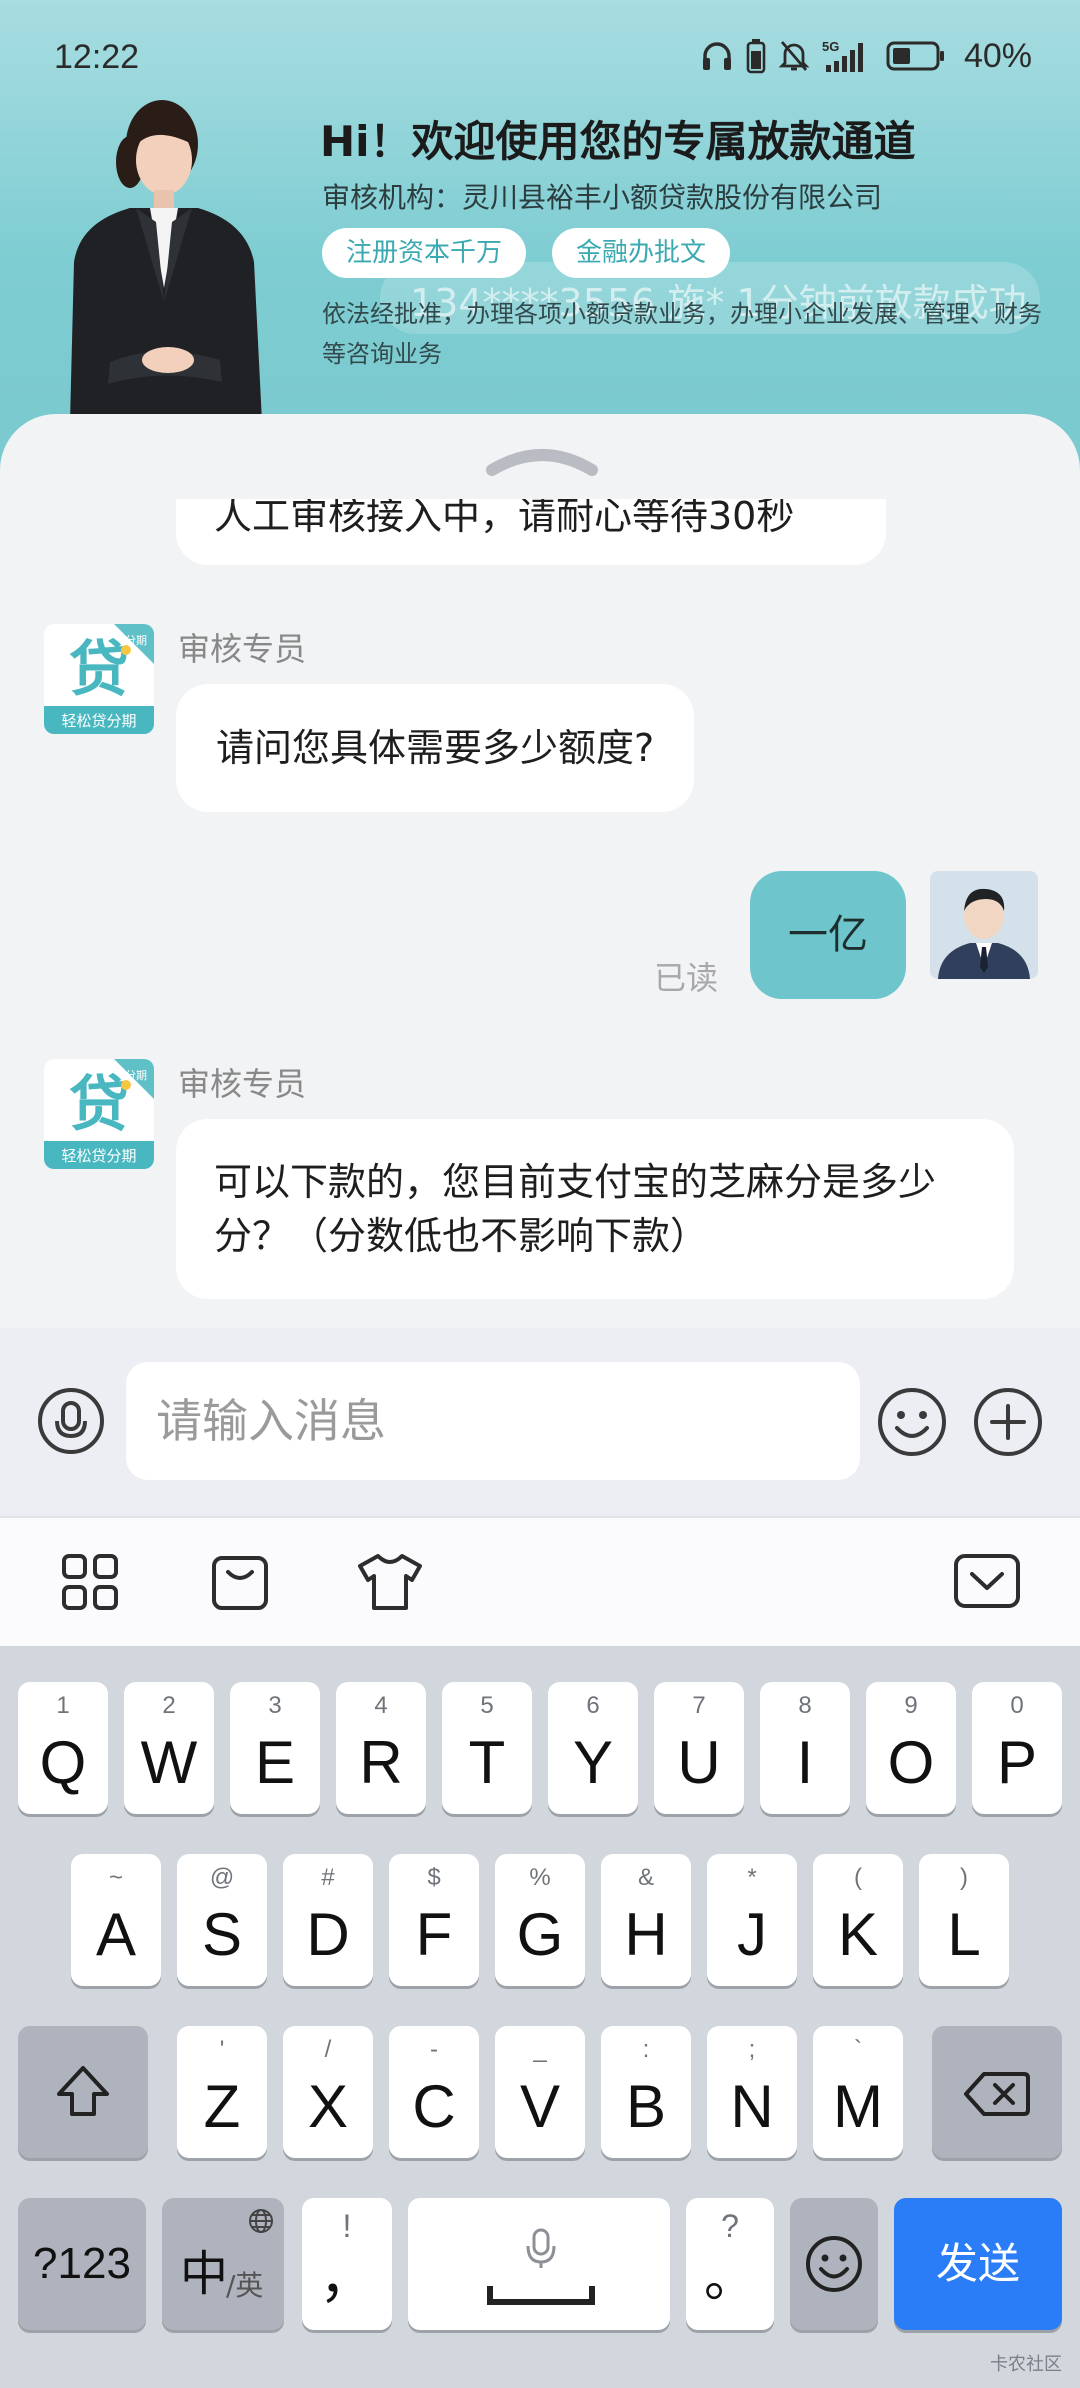  I want to click on message-input, so click(493, 1421).